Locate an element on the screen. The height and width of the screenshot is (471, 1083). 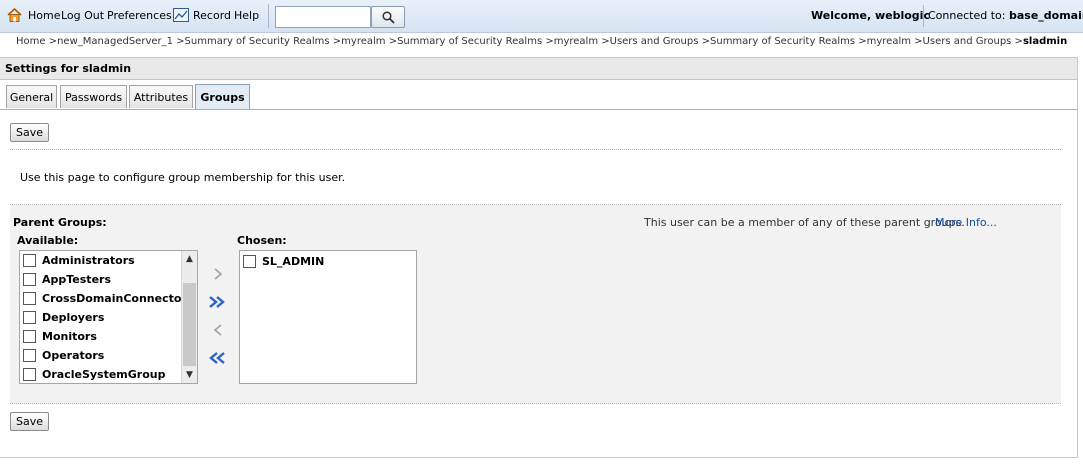
list-item-label: Monitors is located at coordinates (69, 336).